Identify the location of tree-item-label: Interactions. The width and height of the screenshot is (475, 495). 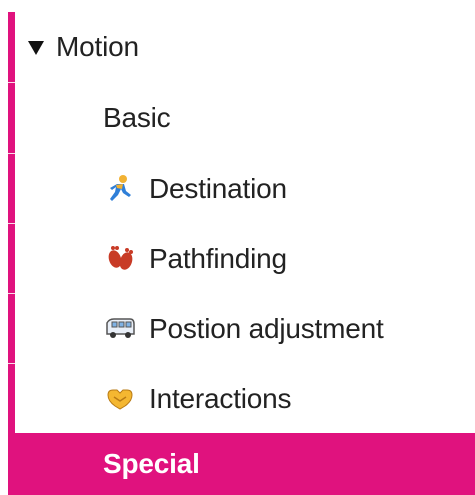
(220, 398).